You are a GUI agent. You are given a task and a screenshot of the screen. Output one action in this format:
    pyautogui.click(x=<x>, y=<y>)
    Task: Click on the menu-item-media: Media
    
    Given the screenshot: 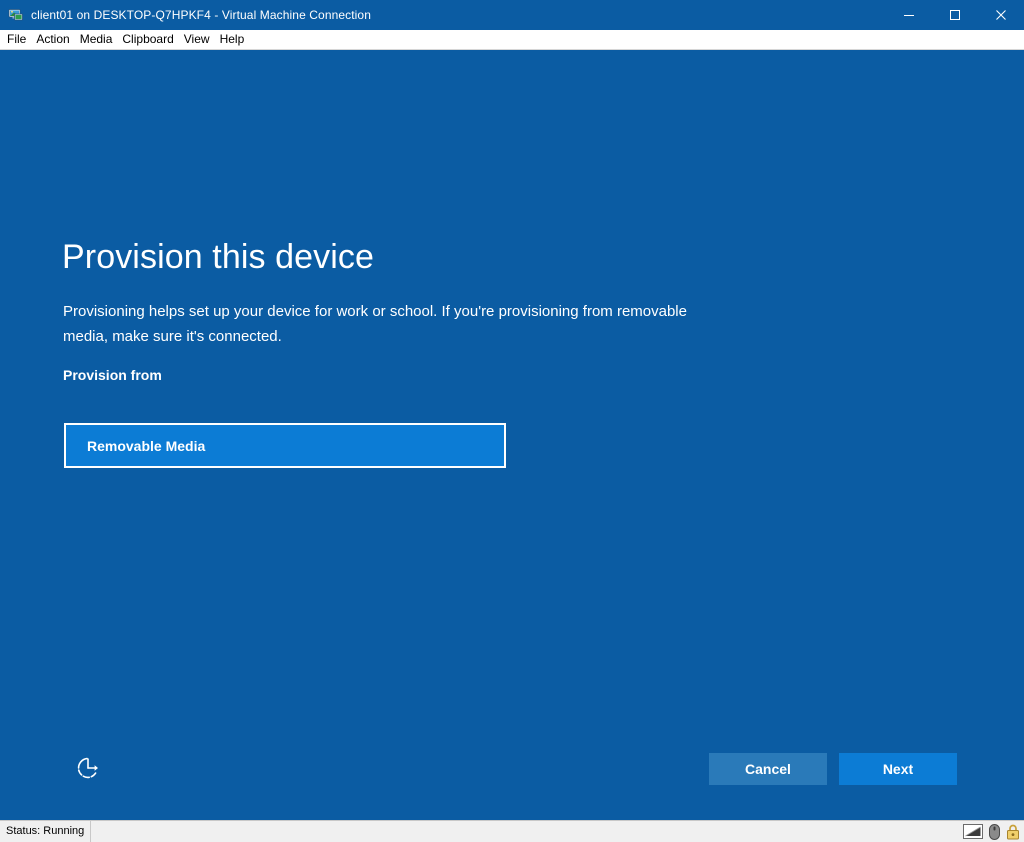 What is the action you would take?
    pyautogui.click(x=96, y=39)
    